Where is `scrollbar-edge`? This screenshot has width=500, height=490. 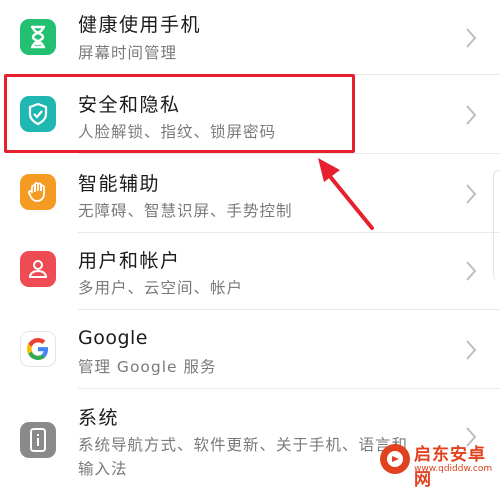 scrollbar-edge is located at coordinates (496, 225).